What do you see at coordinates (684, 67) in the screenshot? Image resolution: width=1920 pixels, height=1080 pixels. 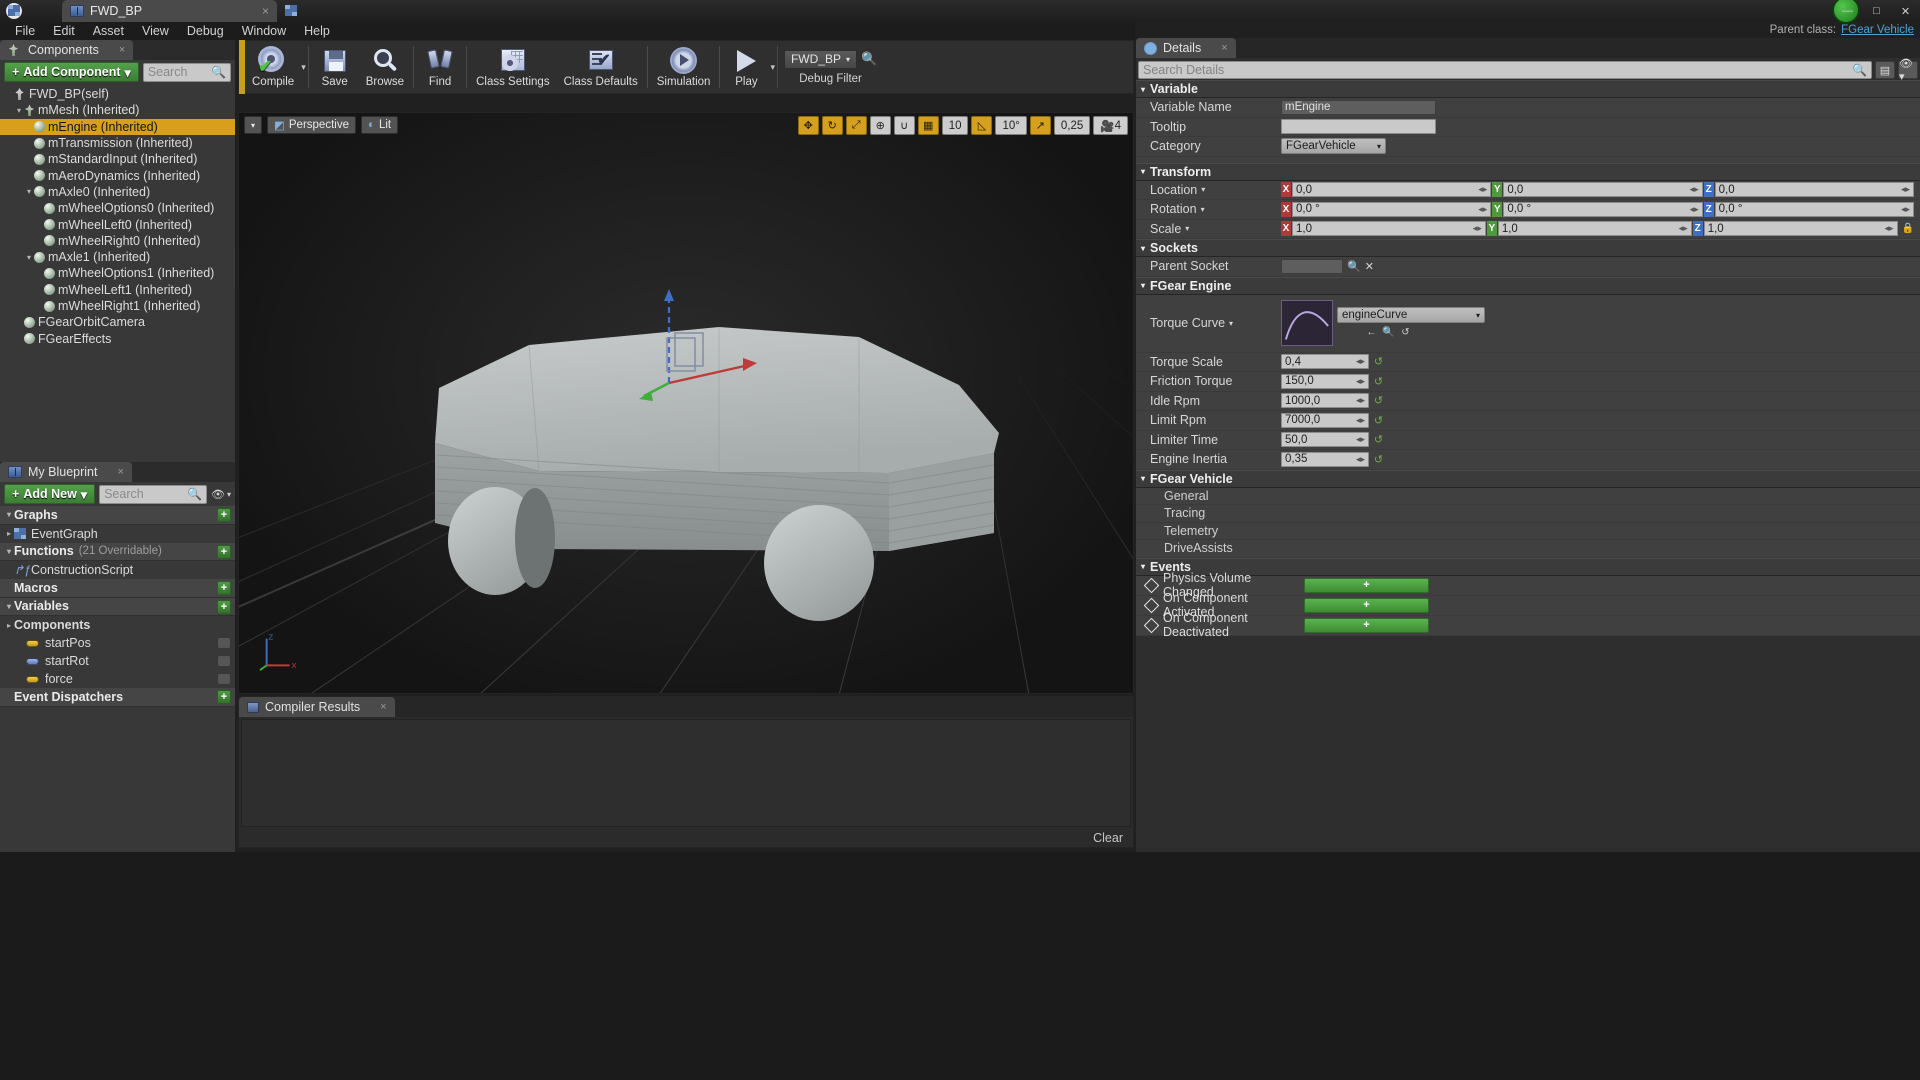 I see `toolbar-simulation-button: Simulation` at bounding box center [684, 67].